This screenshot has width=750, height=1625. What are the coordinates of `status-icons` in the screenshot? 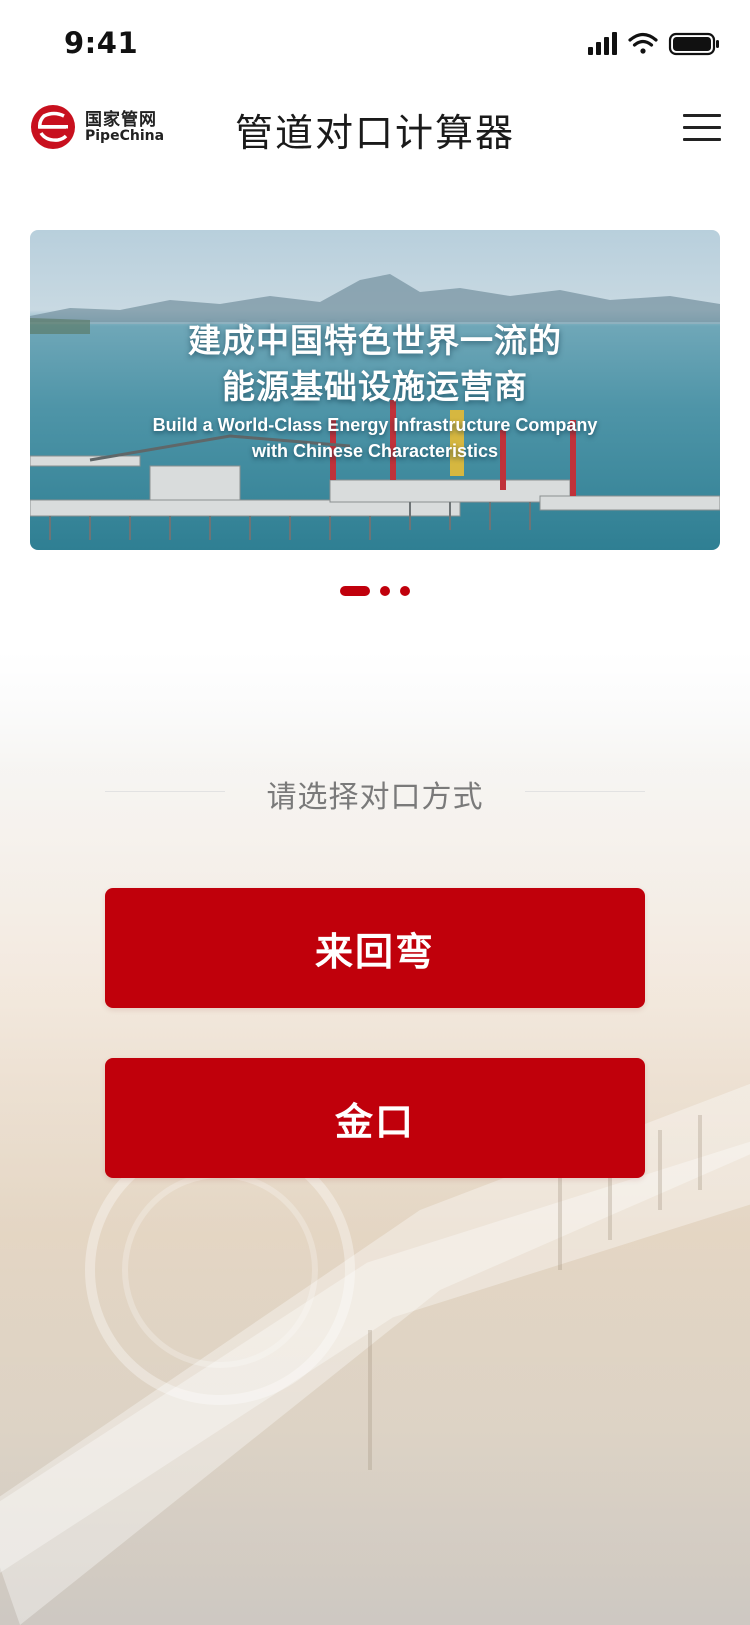 It's located at (653, 46).